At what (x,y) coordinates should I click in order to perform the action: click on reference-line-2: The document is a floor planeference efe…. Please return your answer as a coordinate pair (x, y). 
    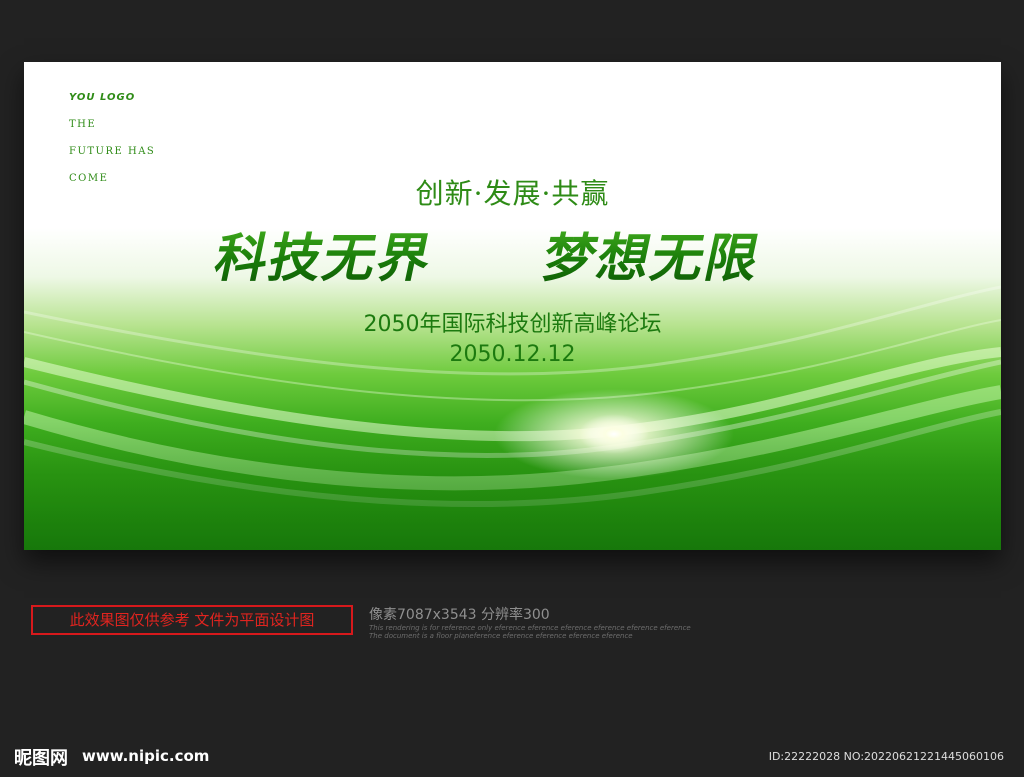
    Looking at the image, I should click on (501, 636).